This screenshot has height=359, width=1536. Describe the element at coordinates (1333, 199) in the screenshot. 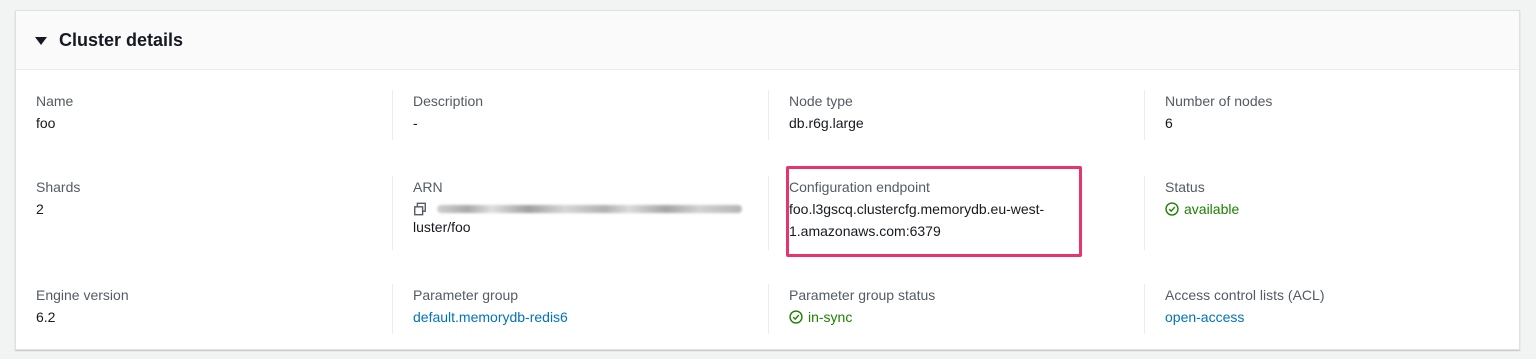

I see `field-status: Status available` at that location.